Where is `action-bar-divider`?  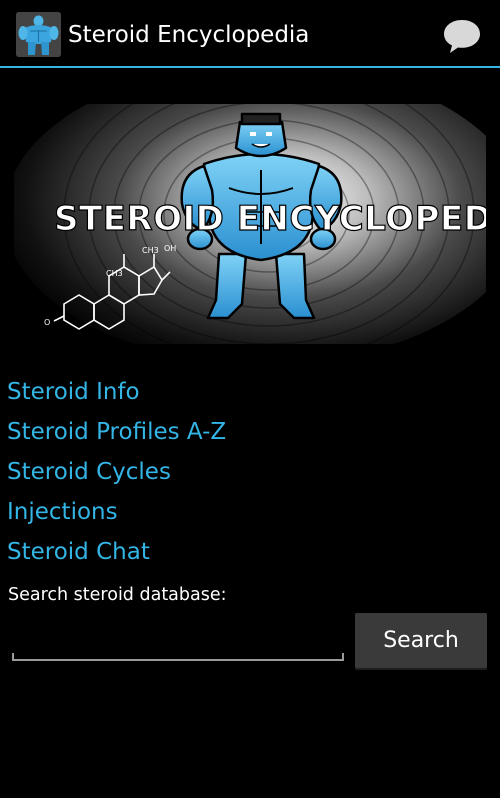 action-bar-divider is located at coordinates (250, 67).